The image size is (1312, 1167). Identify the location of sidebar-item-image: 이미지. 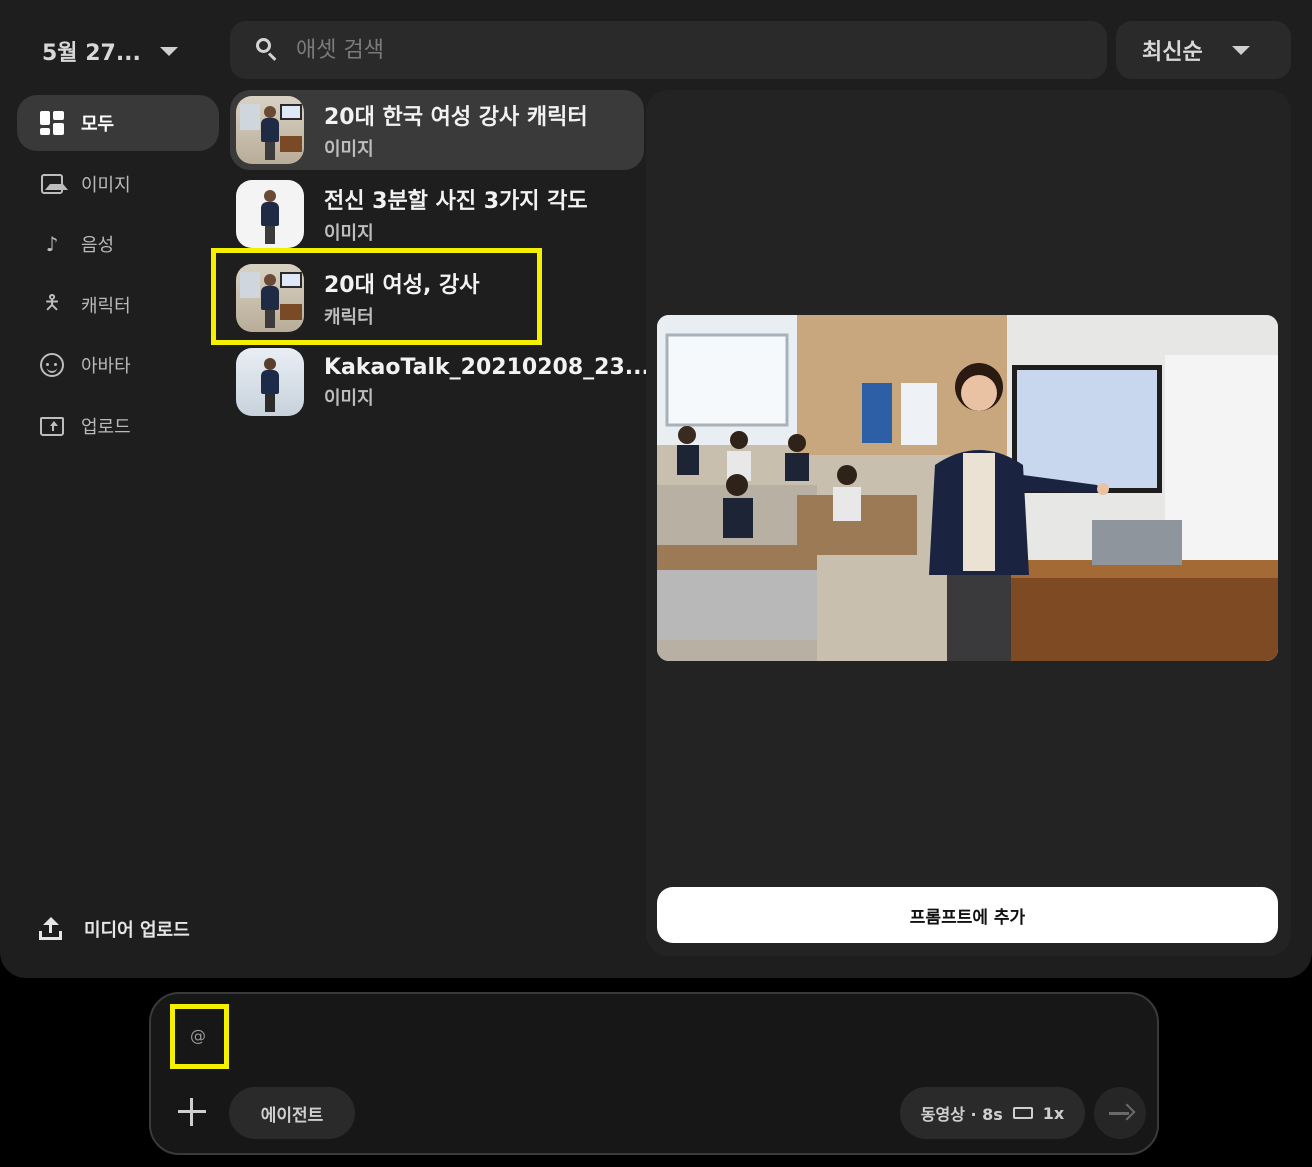
(118, 184).